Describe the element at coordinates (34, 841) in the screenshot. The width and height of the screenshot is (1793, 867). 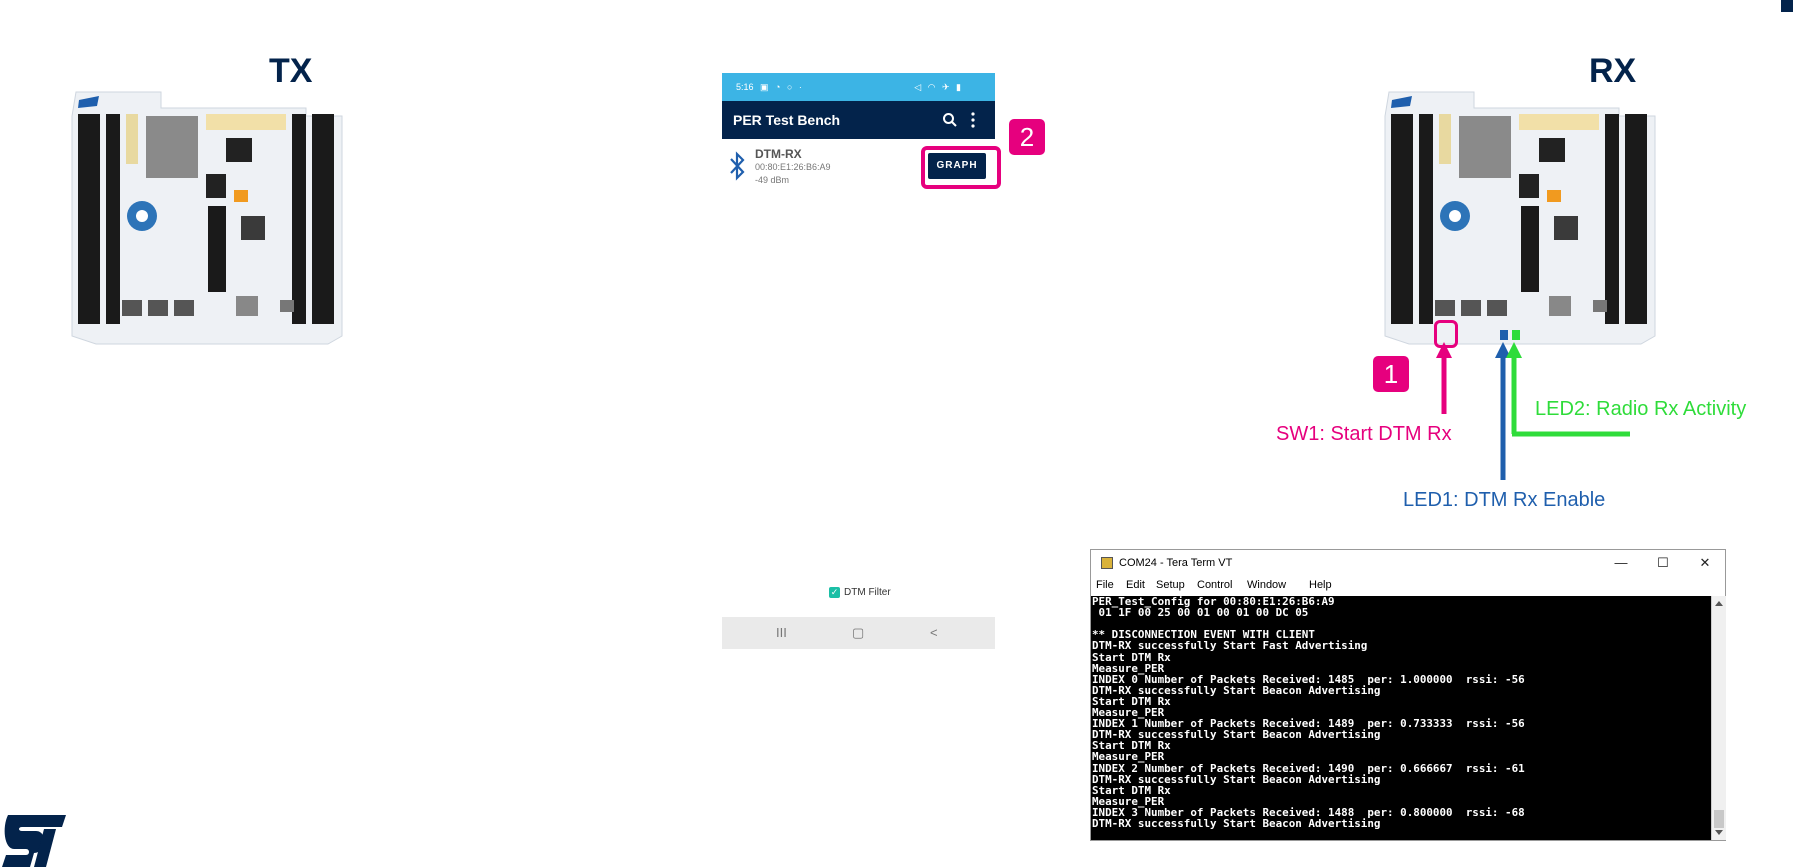
I see `st-logo` at that location.